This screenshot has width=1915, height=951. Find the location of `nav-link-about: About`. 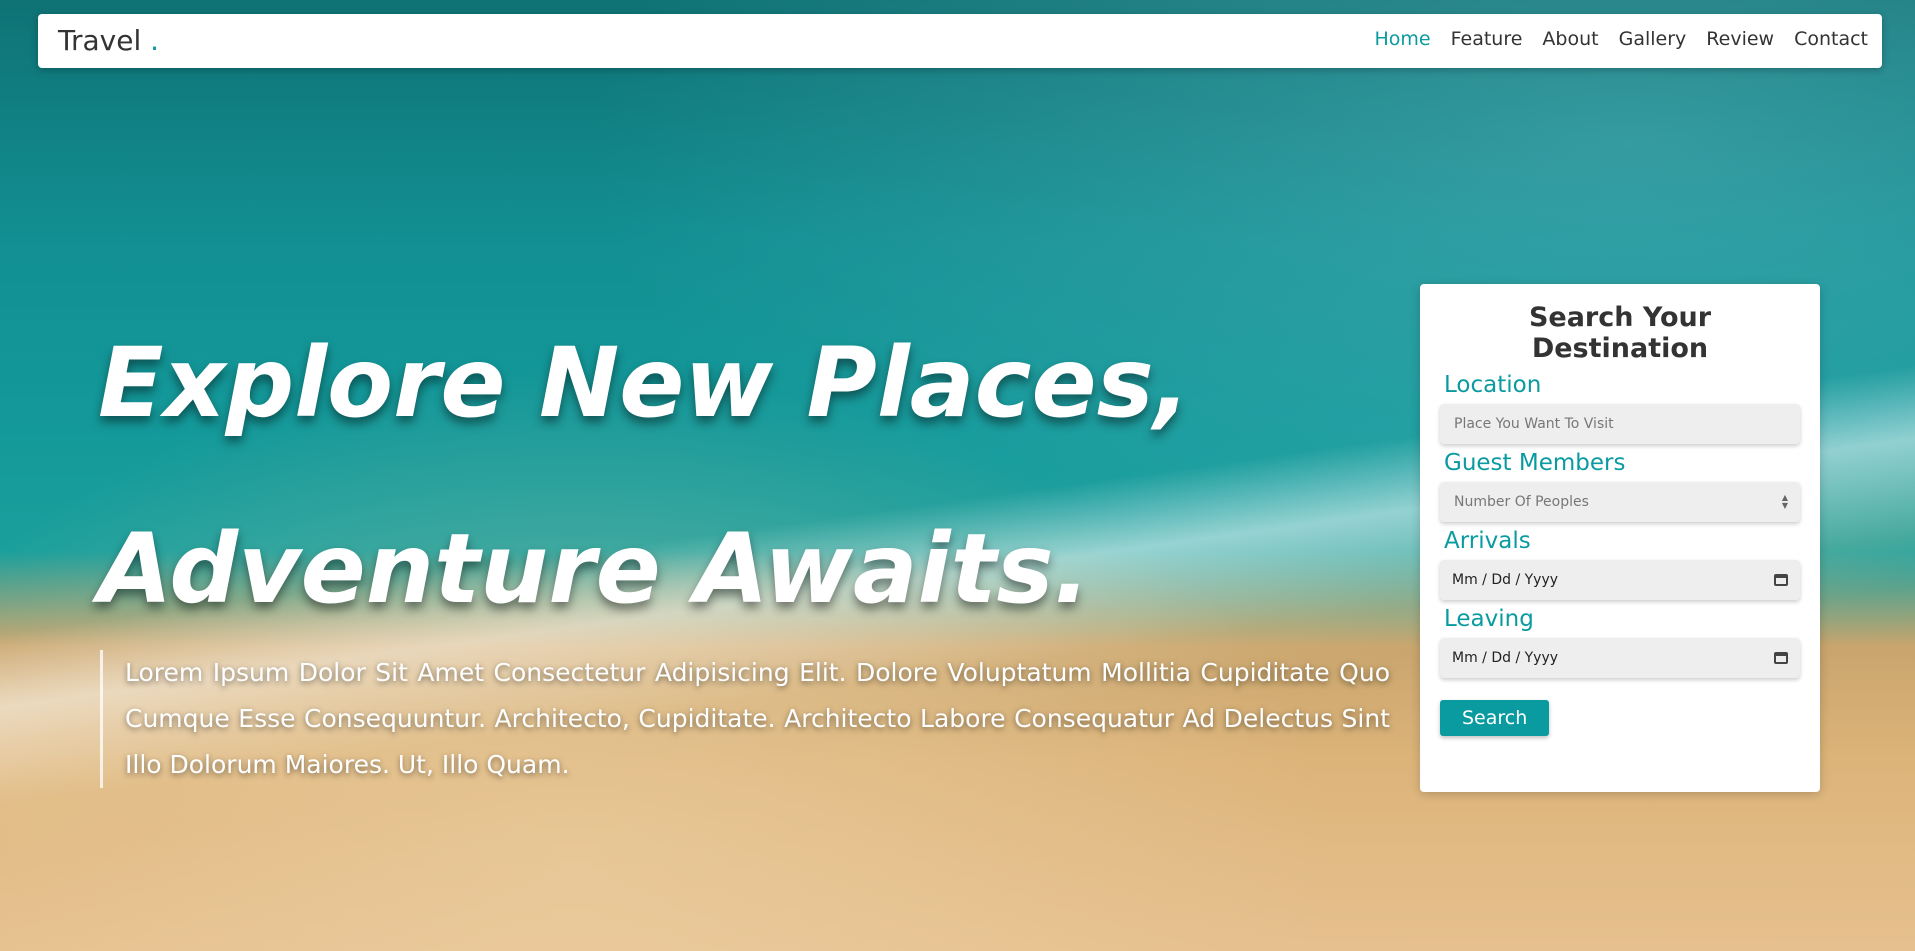

nav-link-about: About is located at coordinates (1570, 39).